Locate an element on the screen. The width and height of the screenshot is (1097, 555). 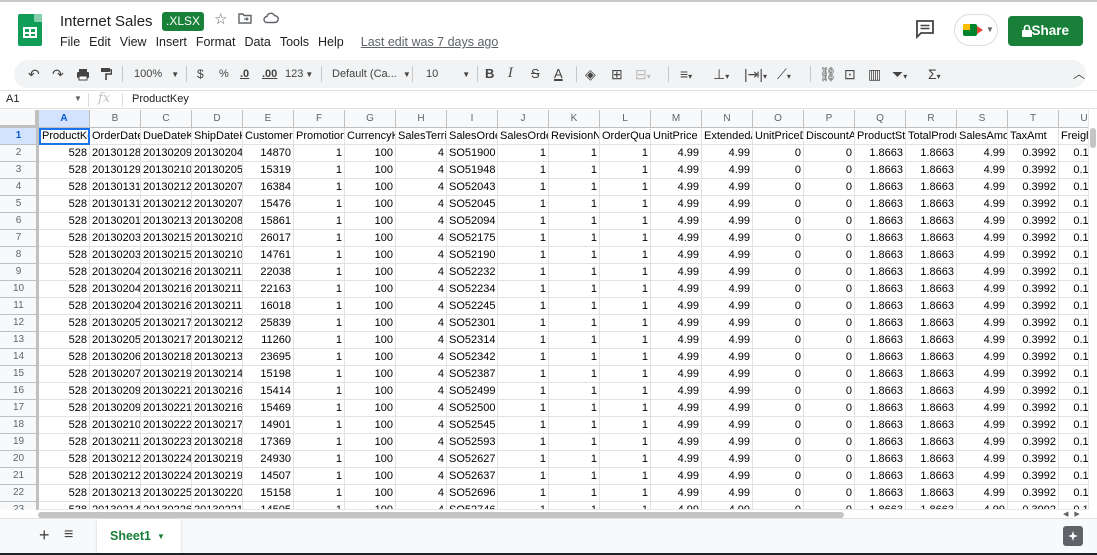
header-cell: CustomerKey is located at coordinates (268, 136).